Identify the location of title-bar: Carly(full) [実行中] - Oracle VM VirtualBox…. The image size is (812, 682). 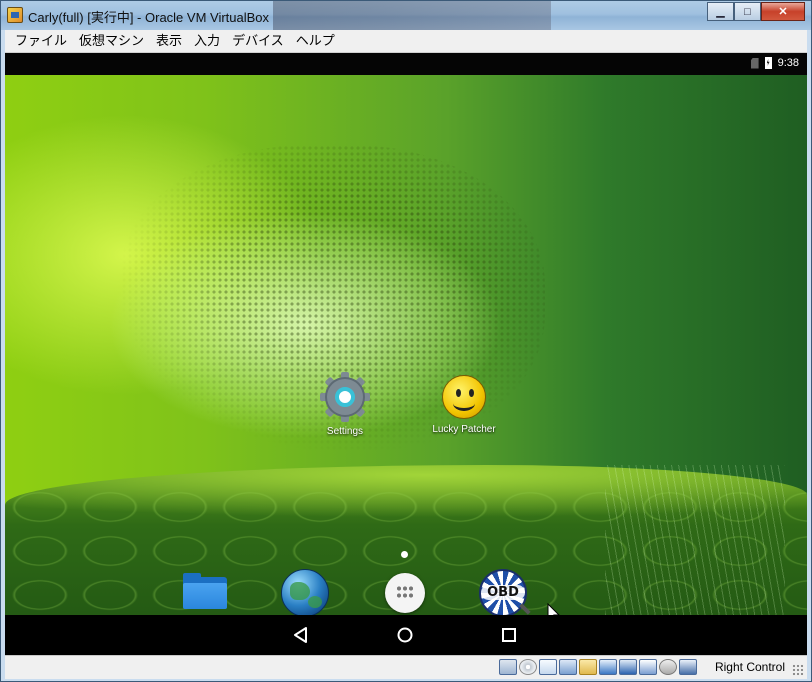
(406, 15).